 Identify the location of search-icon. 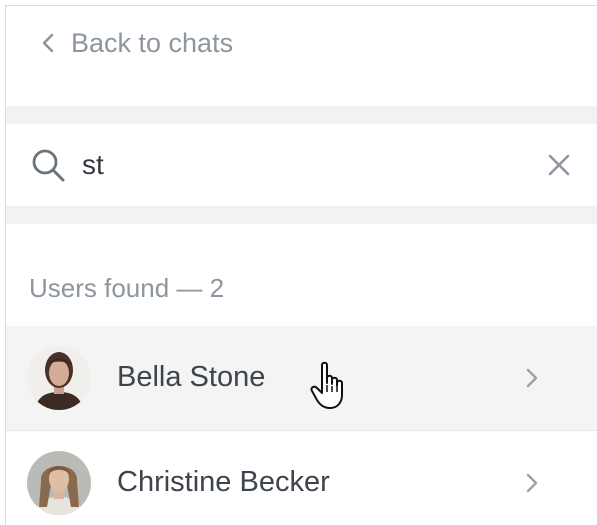
(48, 165).